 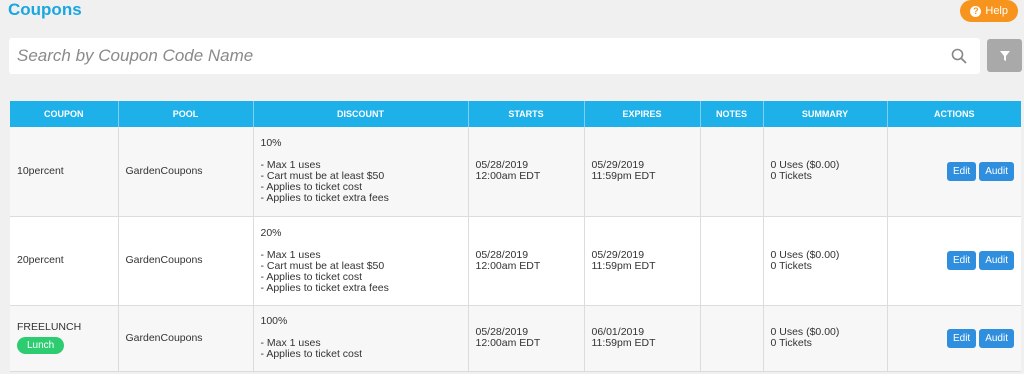 I want to click on column-header-discount: DISCOUNT, so click(x=361, y=114).